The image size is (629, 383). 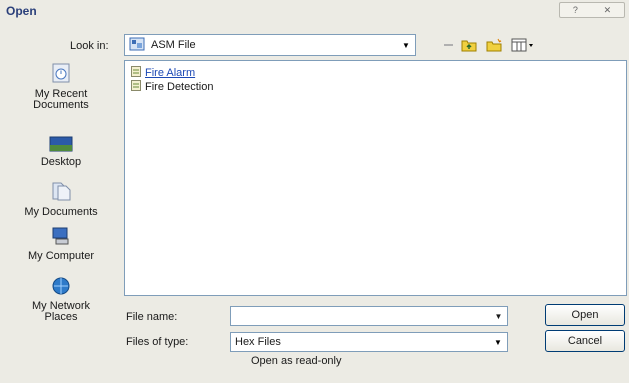 What do you see at coordinates (61, 212) in the screenshot?
I see `place-label: My Documents` at bounding box center [61, 212].